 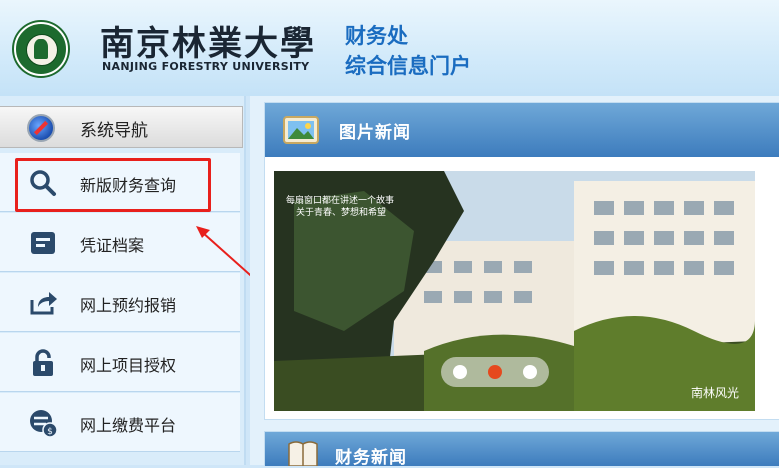 What do you see at coordinates (128, 365) in the screenshot?
I see `sidebar-item-label: 网上项目授权` at bounding box center [128, 365].